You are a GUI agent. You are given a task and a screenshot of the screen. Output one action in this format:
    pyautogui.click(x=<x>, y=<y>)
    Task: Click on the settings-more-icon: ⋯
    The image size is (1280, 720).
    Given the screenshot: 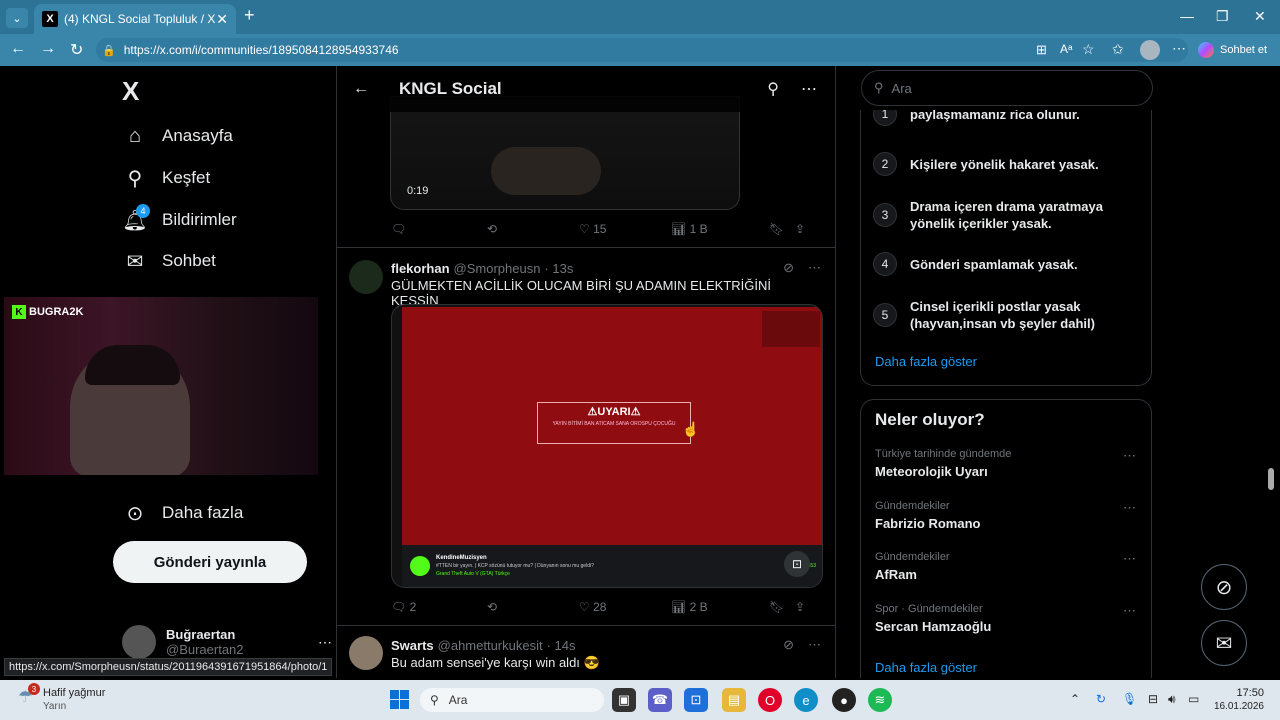 What is the action you would take?
    pyautogui.click(x=1179, y=48)
    